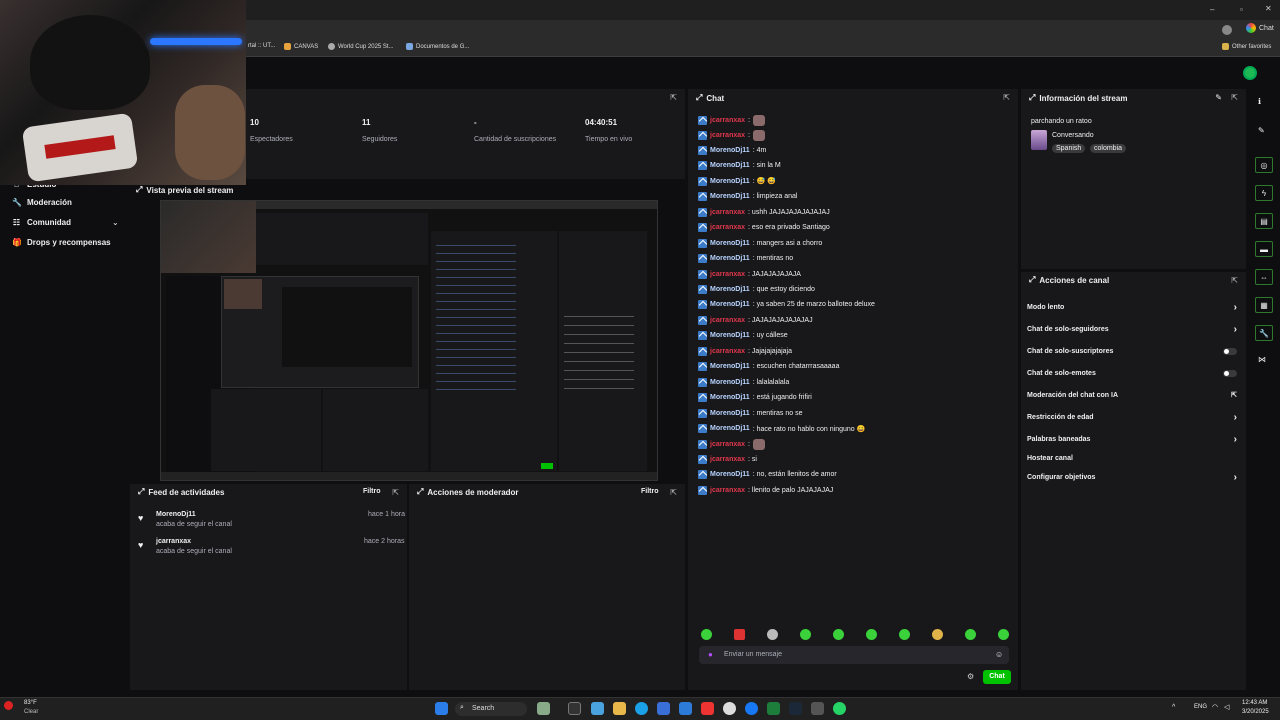 The width and height of the screenshot is (1280, 720). Describe the element at coordinates (1132, 395) in the screenshot. I see `channel-action-row: Moderación del chat con IA ⇱` at that location.